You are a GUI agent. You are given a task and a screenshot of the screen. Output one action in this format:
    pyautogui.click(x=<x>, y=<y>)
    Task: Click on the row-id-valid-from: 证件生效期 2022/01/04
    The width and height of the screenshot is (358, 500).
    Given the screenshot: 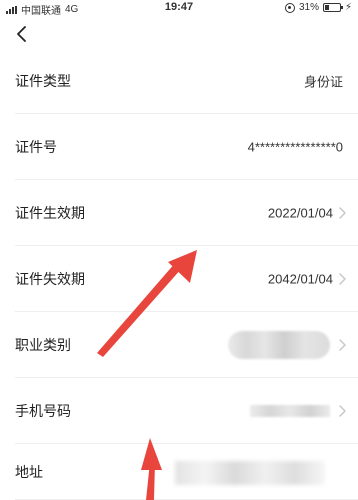 What is the action you would take?
    pyautogui.click(x=179, y=213)
    